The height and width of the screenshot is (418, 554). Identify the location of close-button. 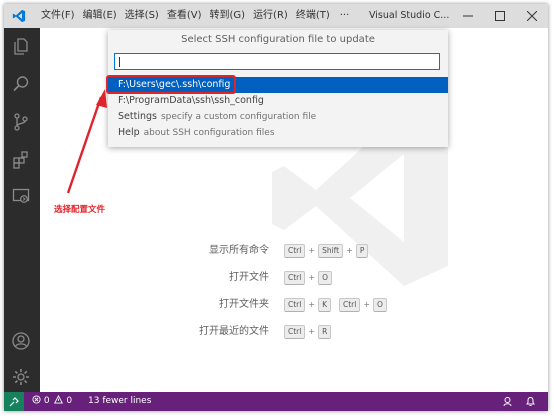
(532, 16).